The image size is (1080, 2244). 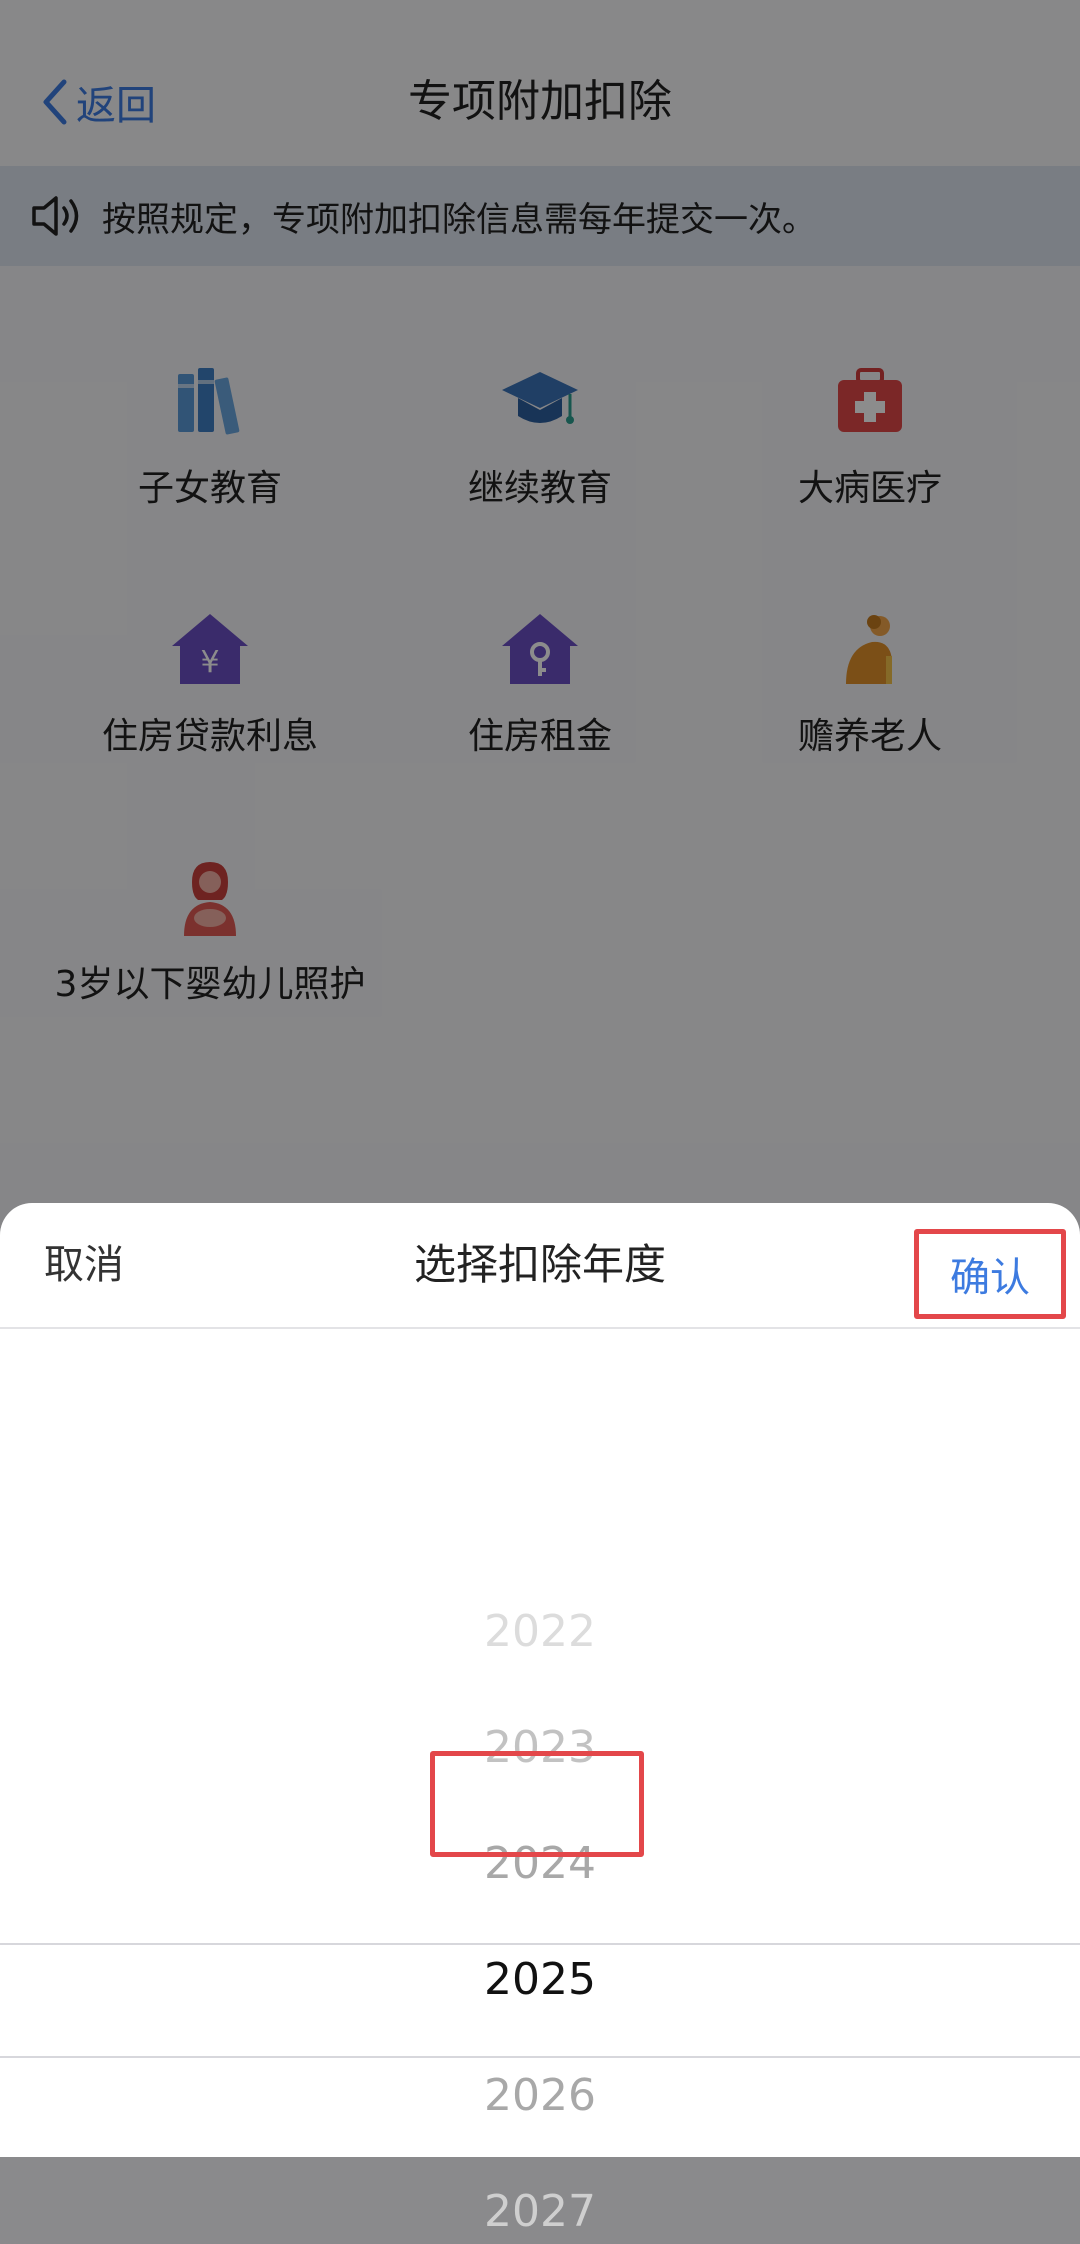 I want to click on confirm-button: 确认, so click(x=990, y=1274).